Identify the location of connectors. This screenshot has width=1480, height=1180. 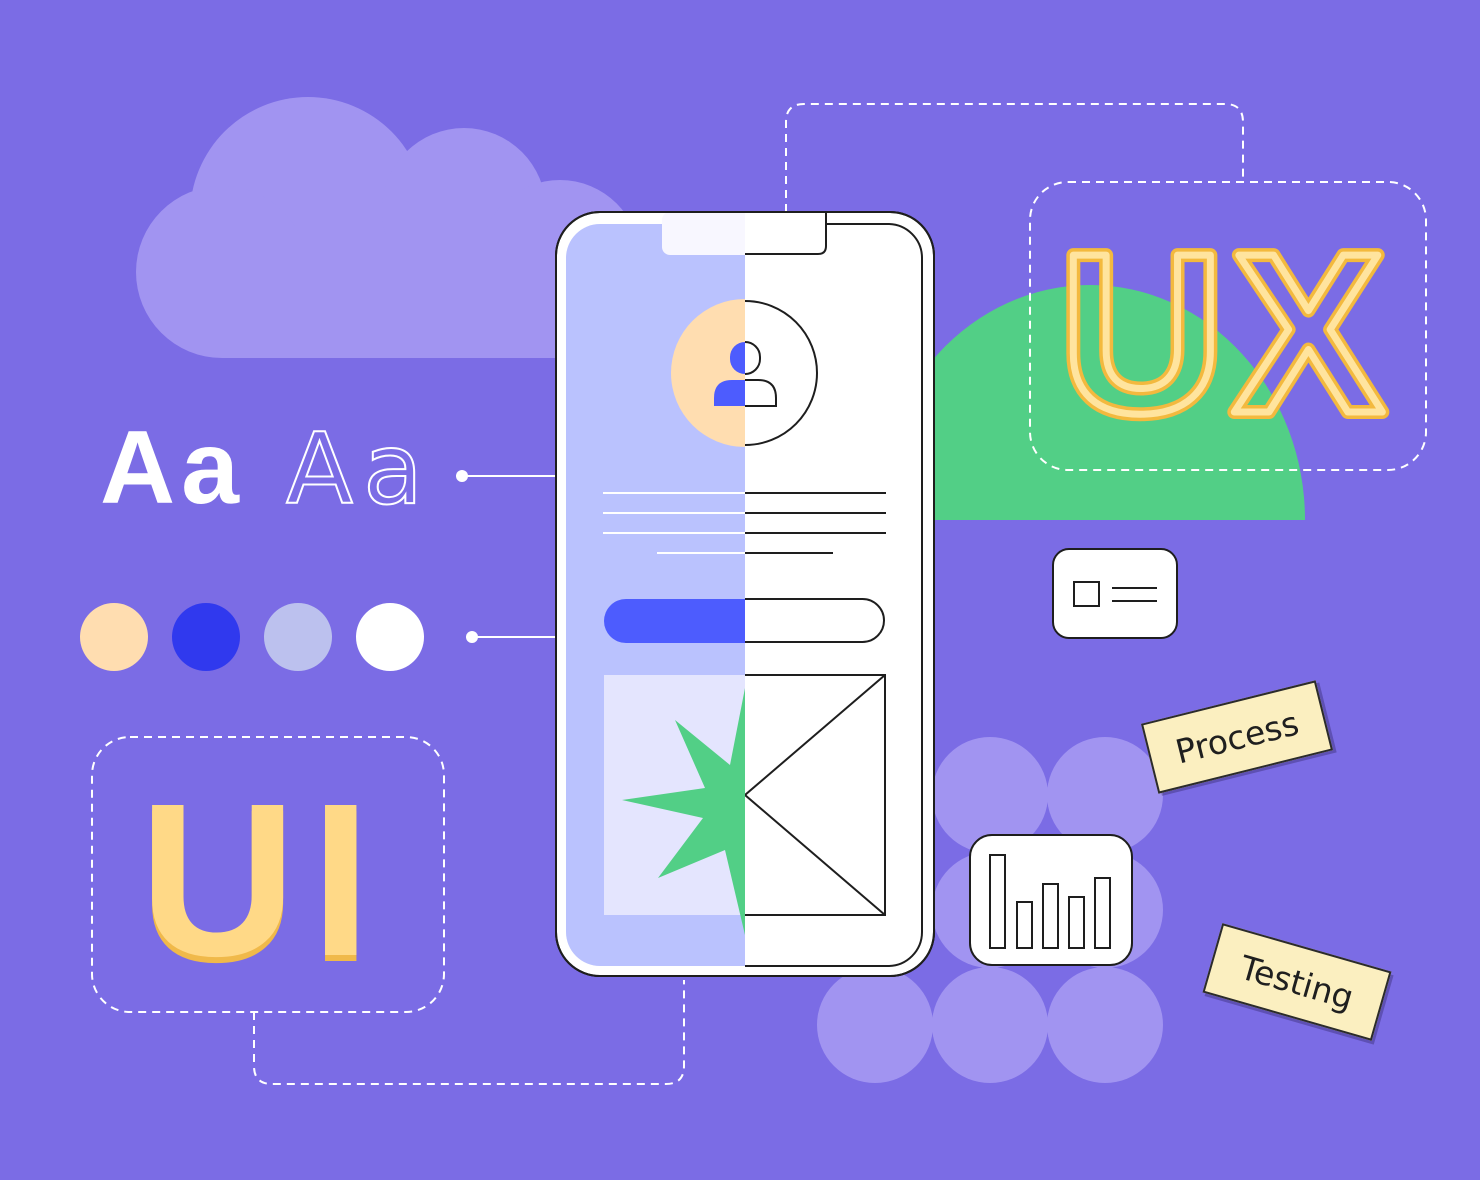
(509, 556).